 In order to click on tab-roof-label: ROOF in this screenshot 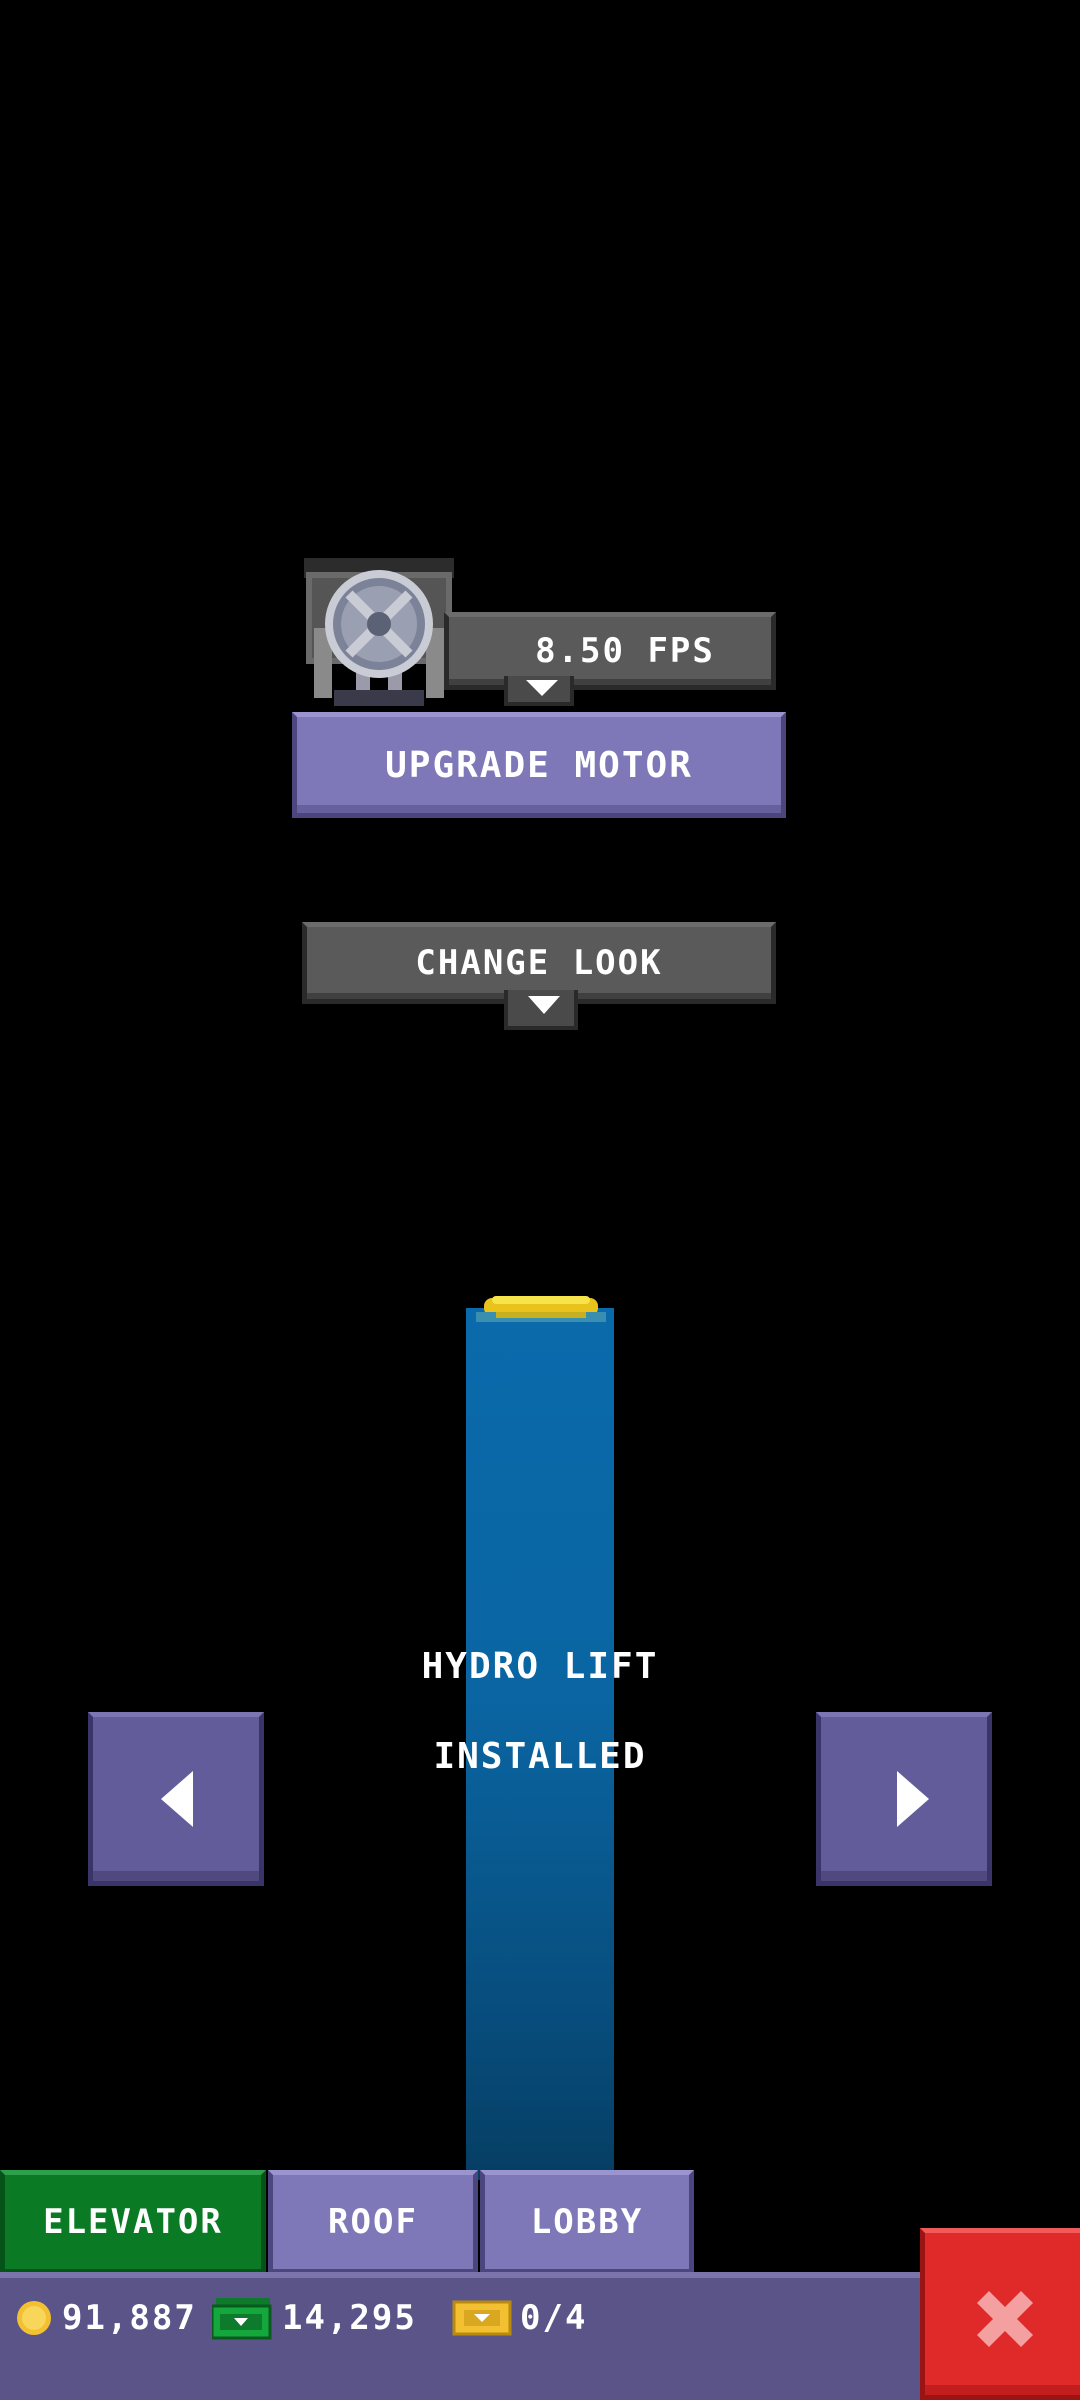, I will do `click(373, 2222)`.